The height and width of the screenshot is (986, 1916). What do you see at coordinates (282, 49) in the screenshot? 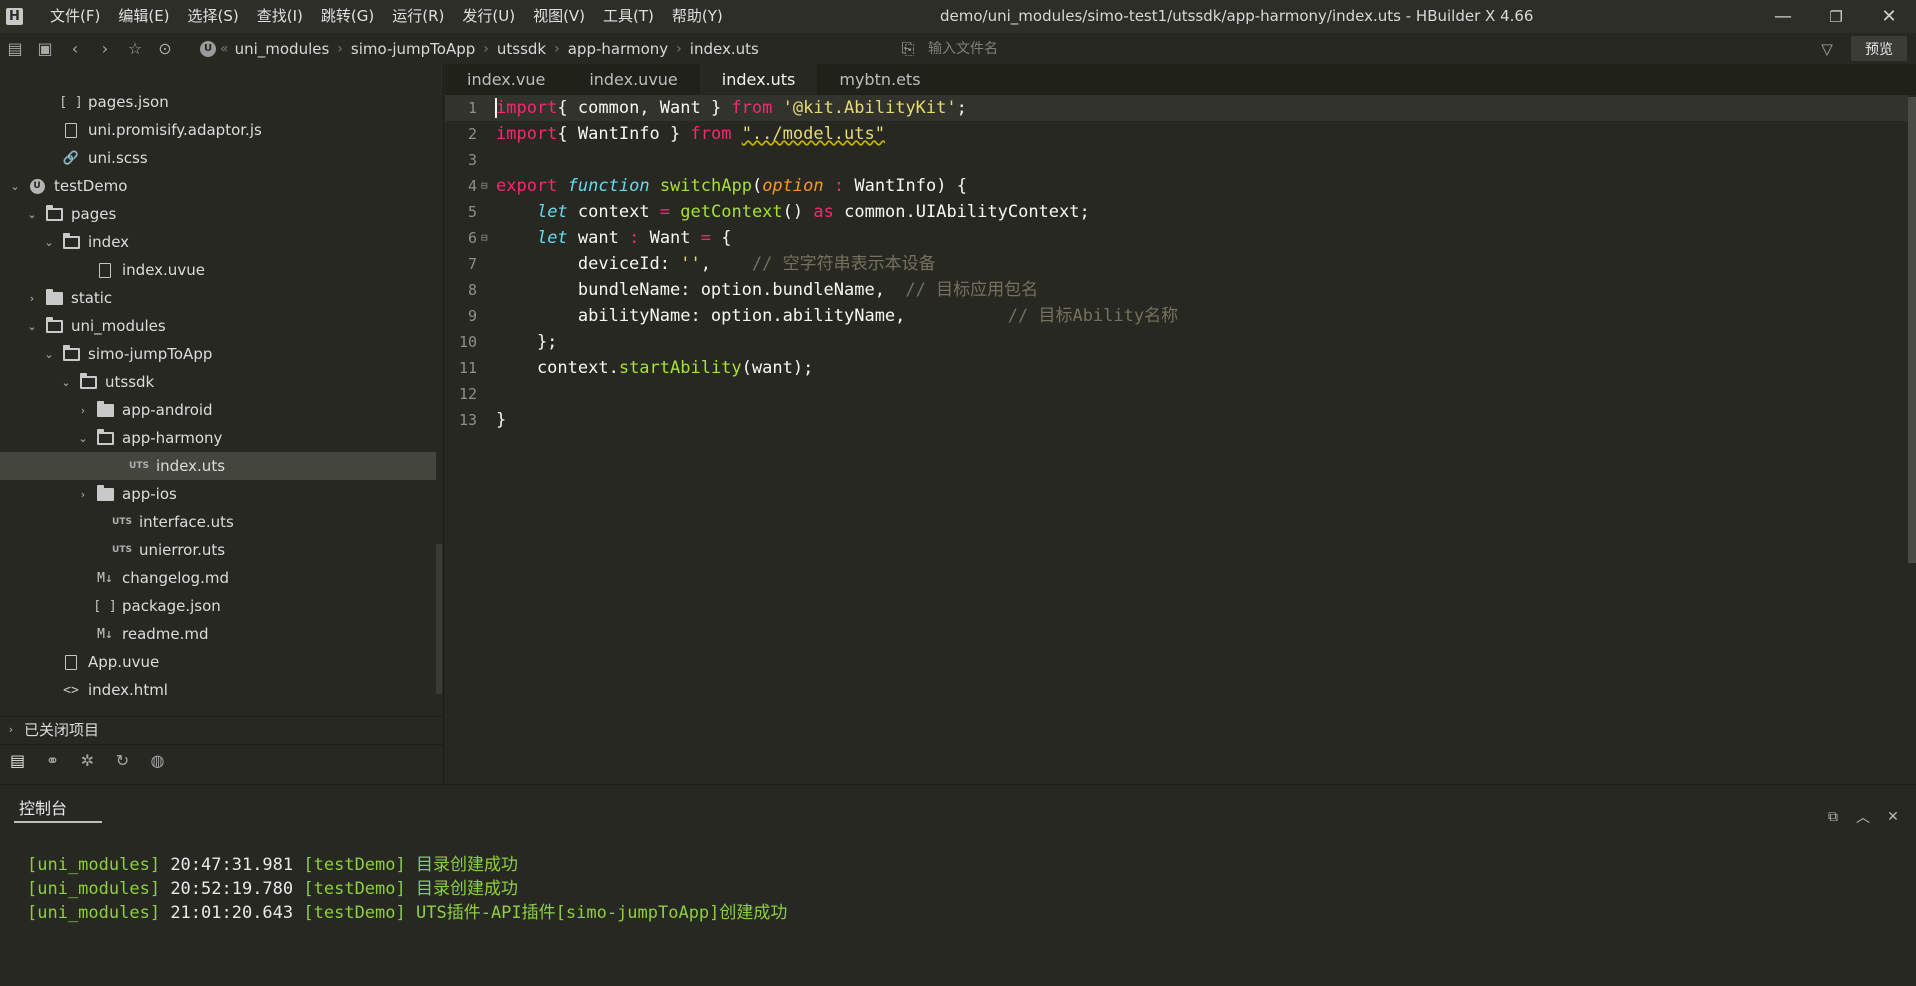
I see `breadcrumb-item: uni_modules` at bounding box center [282, 49].